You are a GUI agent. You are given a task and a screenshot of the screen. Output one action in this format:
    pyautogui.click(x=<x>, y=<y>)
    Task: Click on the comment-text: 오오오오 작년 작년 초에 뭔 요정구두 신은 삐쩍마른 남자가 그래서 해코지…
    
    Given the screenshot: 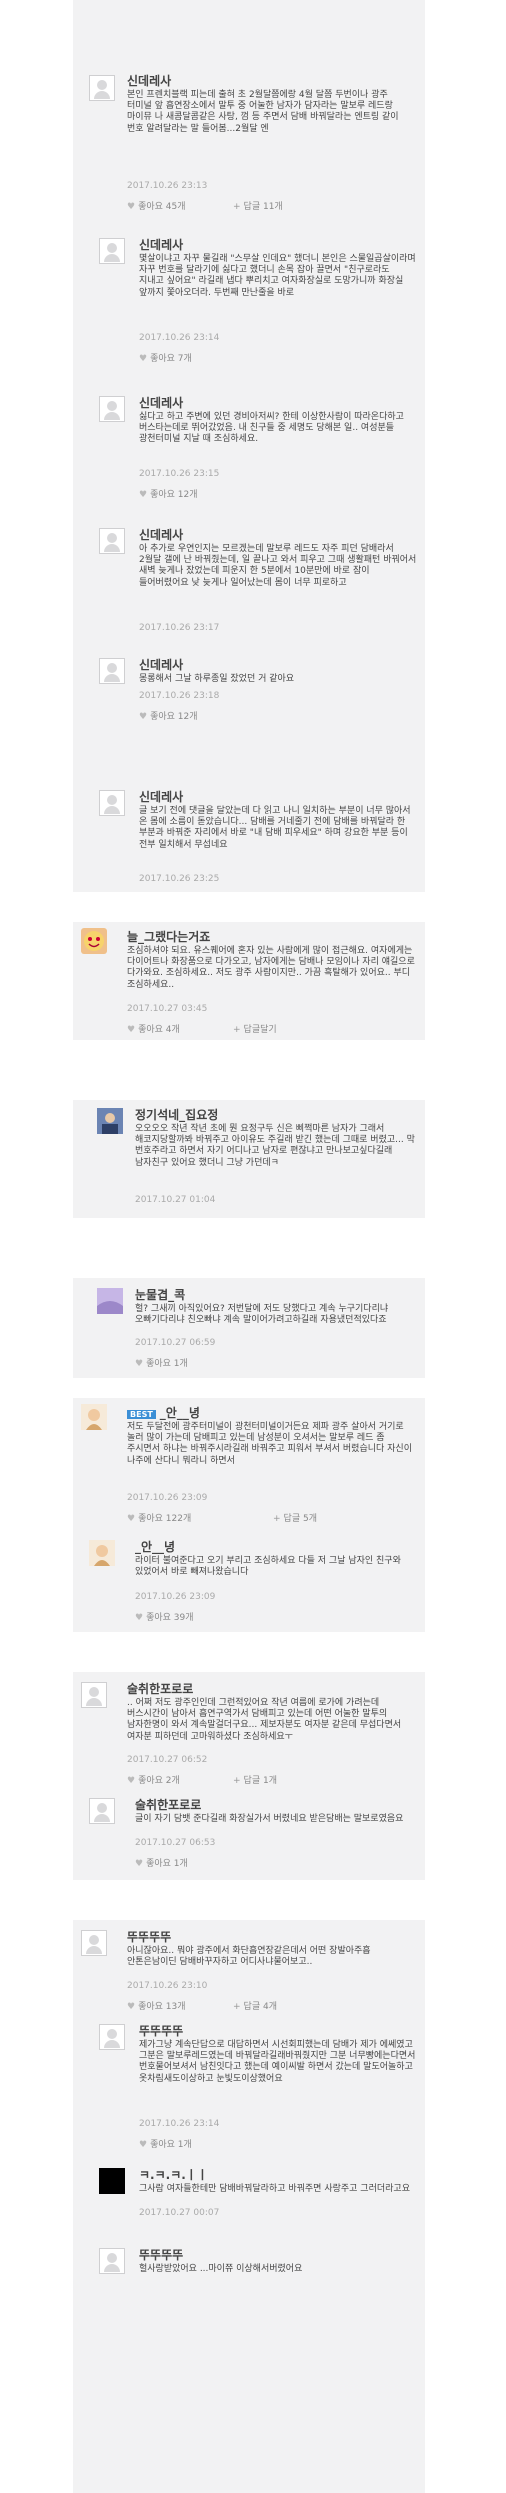 What is the action you would take?
    pyautogui.click(x=275, y=1146)
    